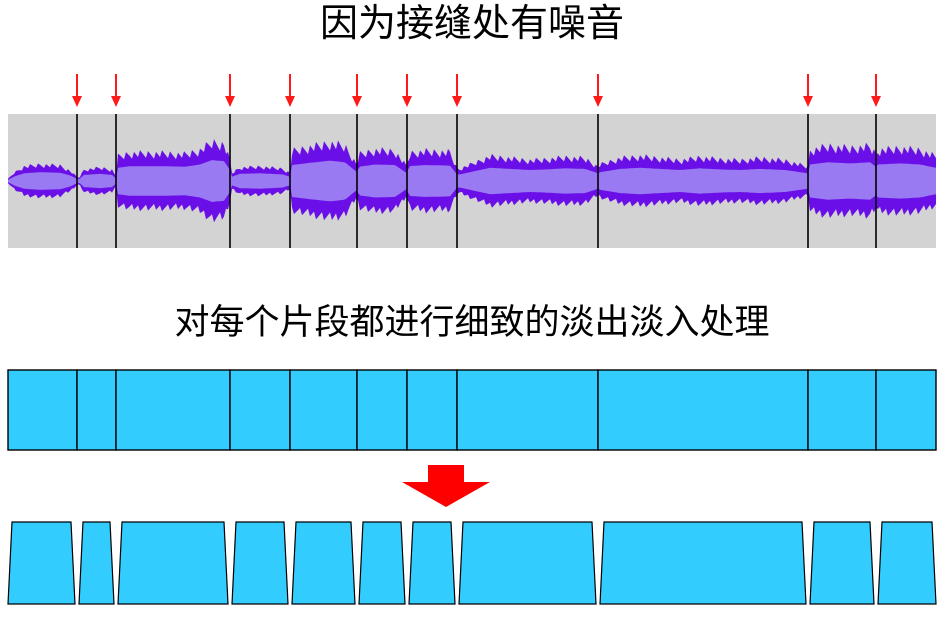 This screenshot has height=633, width=944. I want to click on segment-row-rectangles, so click(472, 410).